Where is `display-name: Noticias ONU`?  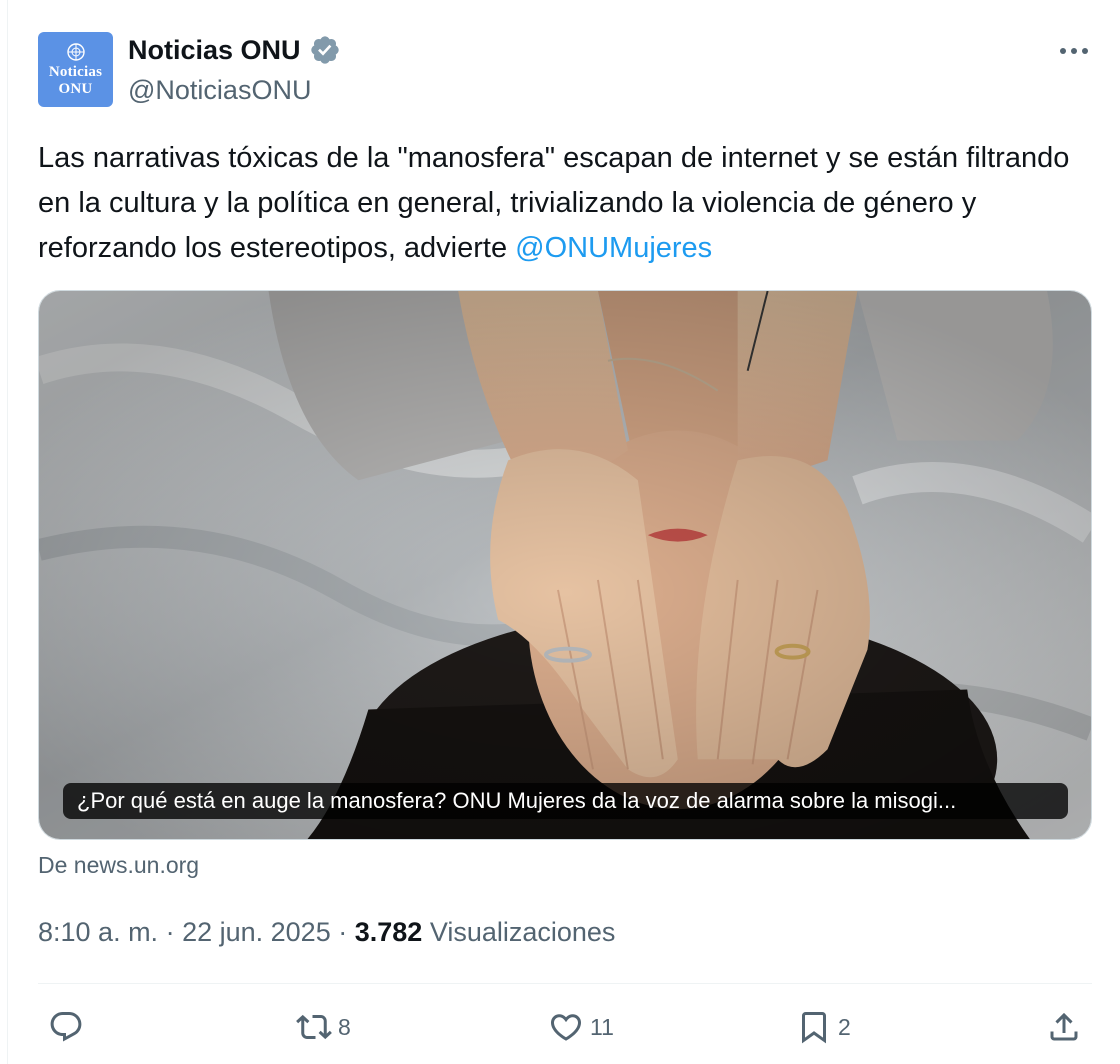 display-name: Noticias ONU is located at coordinates (214, 50).